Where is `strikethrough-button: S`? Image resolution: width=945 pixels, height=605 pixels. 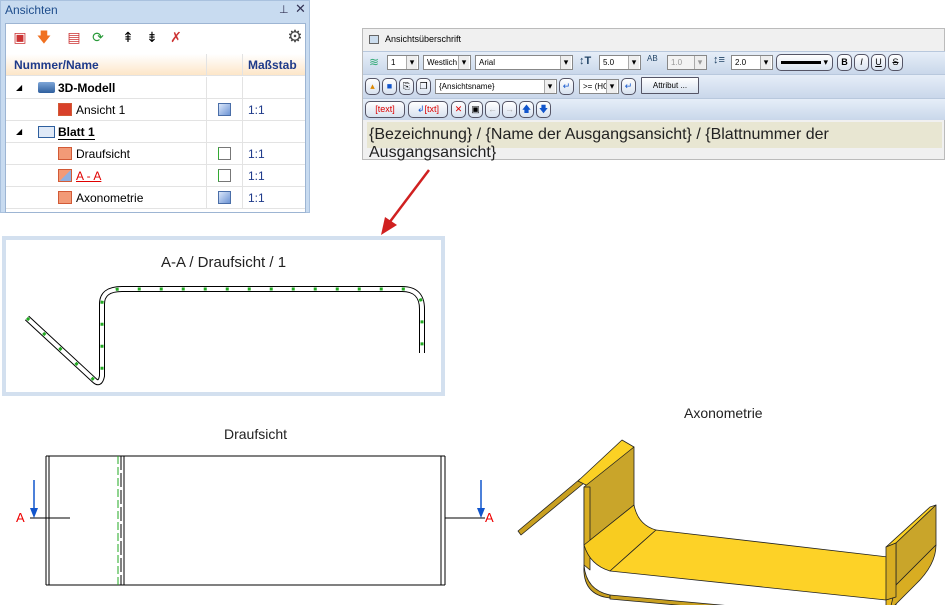 strikethrough-button: S is located at coordinates (895, 62).